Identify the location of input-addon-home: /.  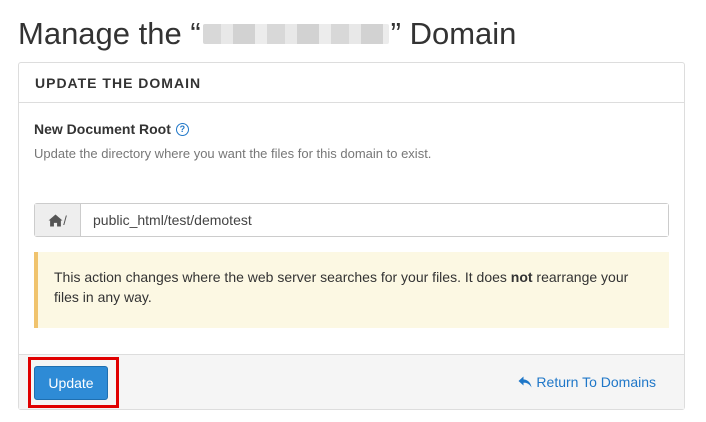
(58, 220).